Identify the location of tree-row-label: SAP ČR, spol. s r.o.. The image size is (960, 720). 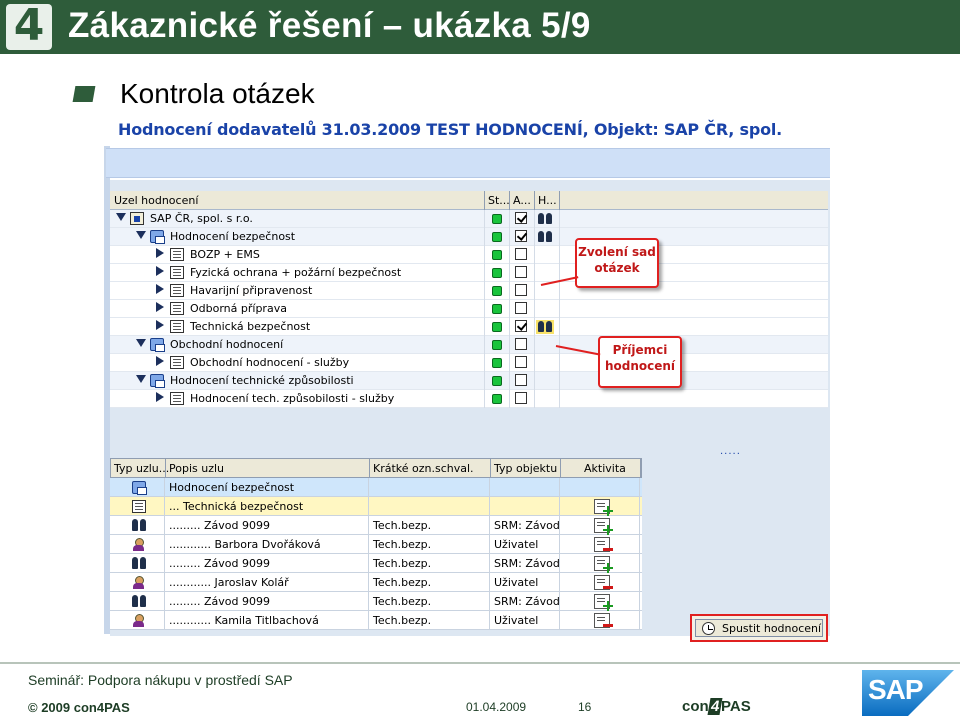
(201, 218).